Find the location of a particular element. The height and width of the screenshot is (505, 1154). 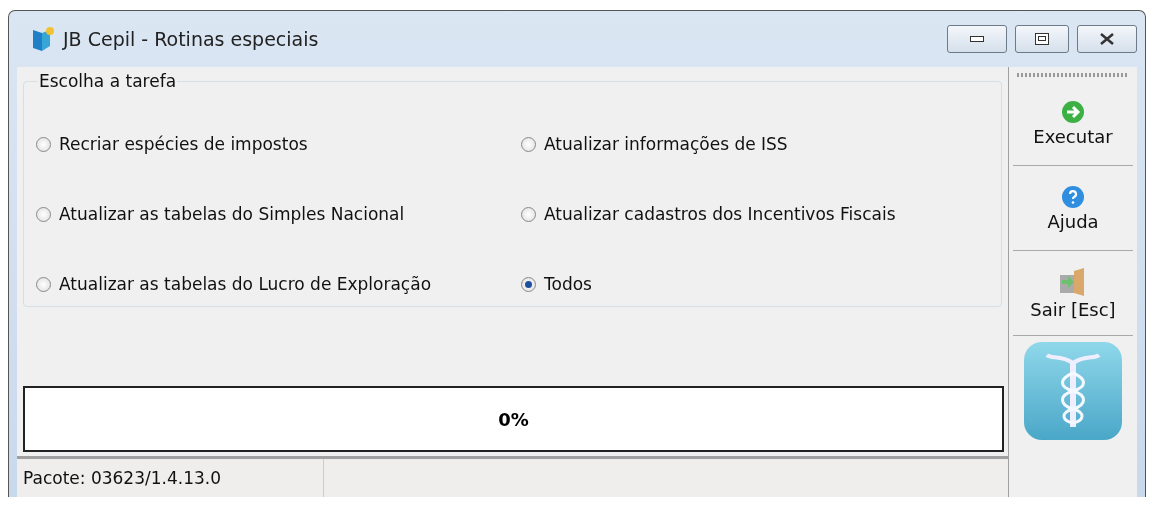

radio-option: Recriar espécies de impostos is located at coordinates (278, 144).